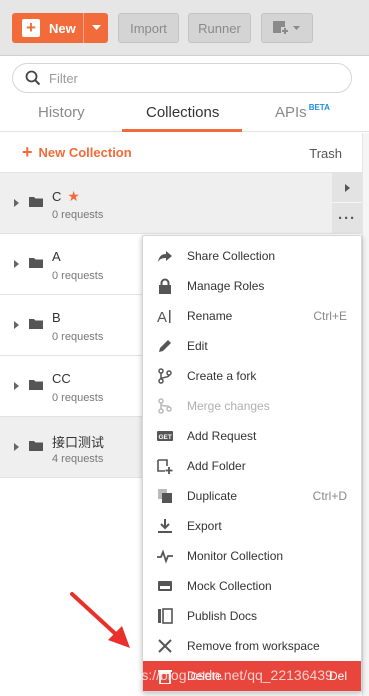 The image size is (369, 696). I want to click on docs-icon, so click(165, 616).